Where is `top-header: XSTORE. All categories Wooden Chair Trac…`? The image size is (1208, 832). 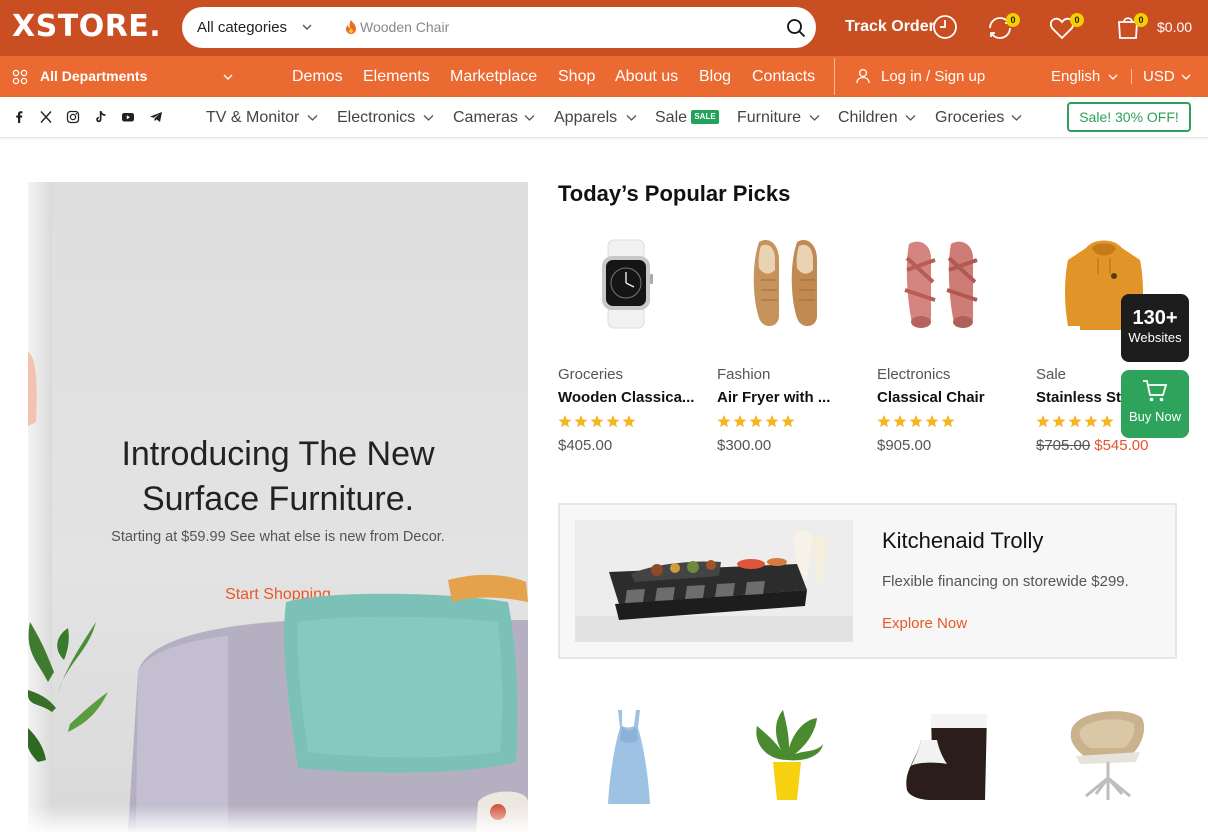 top-header: XSTORE. All categories Wooden Chair Trac… is located at coordinates (604, 28).